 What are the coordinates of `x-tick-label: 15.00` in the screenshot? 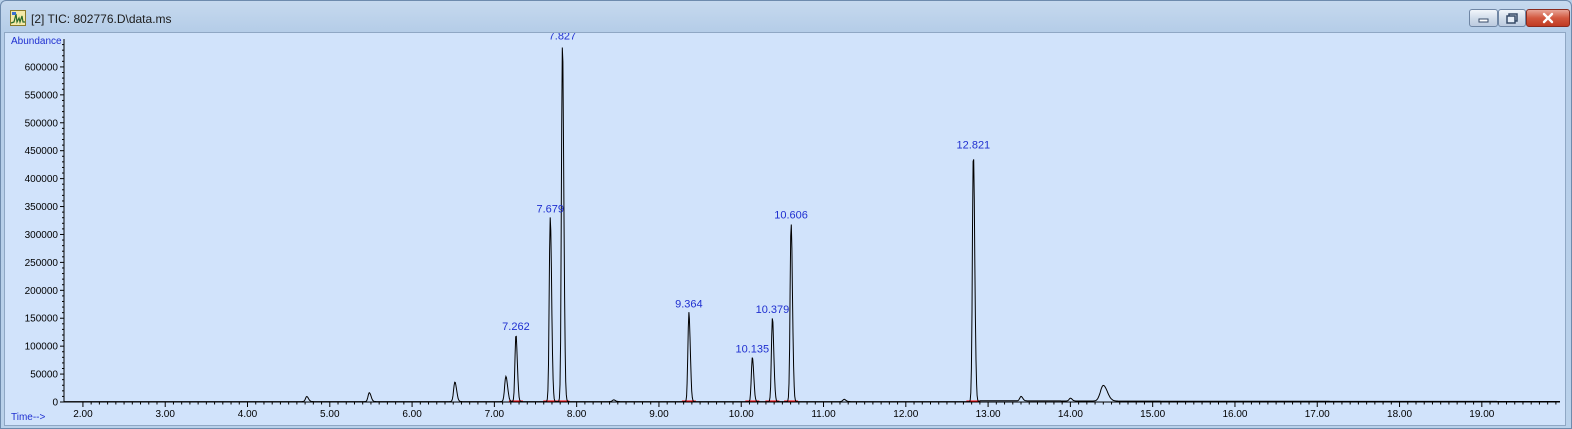 It's located at (1152, 414).